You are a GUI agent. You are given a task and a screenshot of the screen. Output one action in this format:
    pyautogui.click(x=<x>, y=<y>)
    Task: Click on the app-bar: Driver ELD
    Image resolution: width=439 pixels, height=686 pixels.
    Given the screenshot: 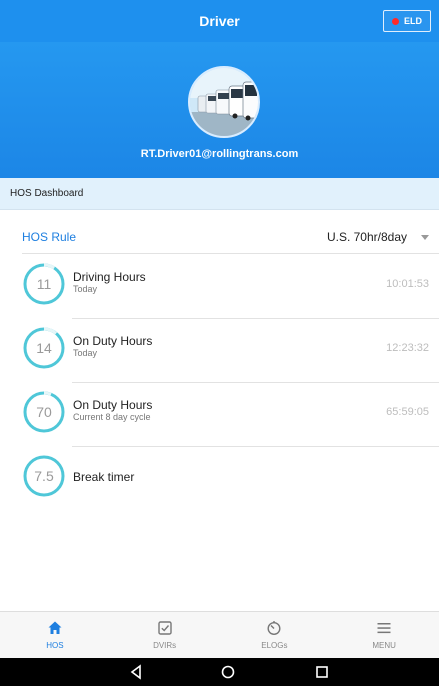 What is the action you would take?
    pyautogui.click(x=219, y=21)
    